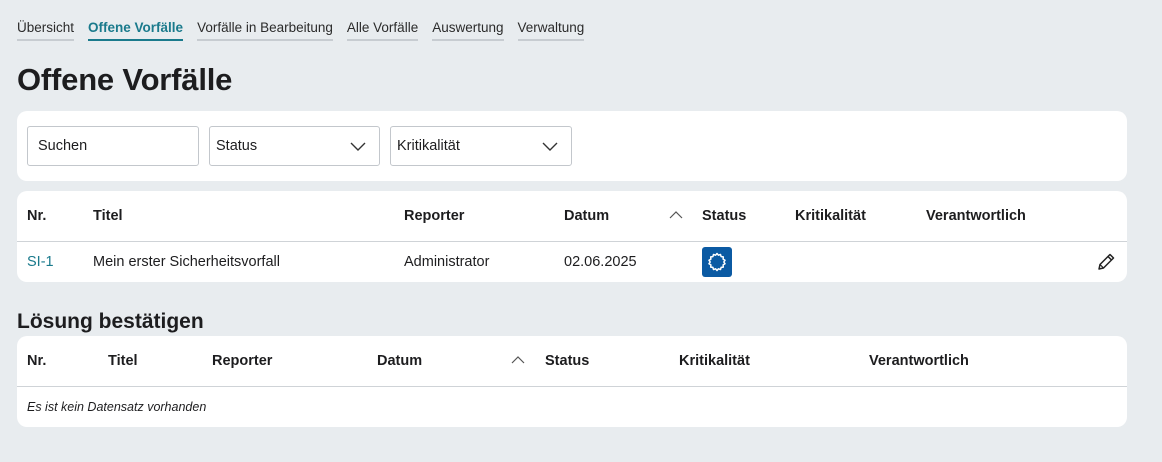 The width and height of the screenshot is (1162, 462). I want to click on criticality-filter-label: Kritikalität, so click(428, 146).